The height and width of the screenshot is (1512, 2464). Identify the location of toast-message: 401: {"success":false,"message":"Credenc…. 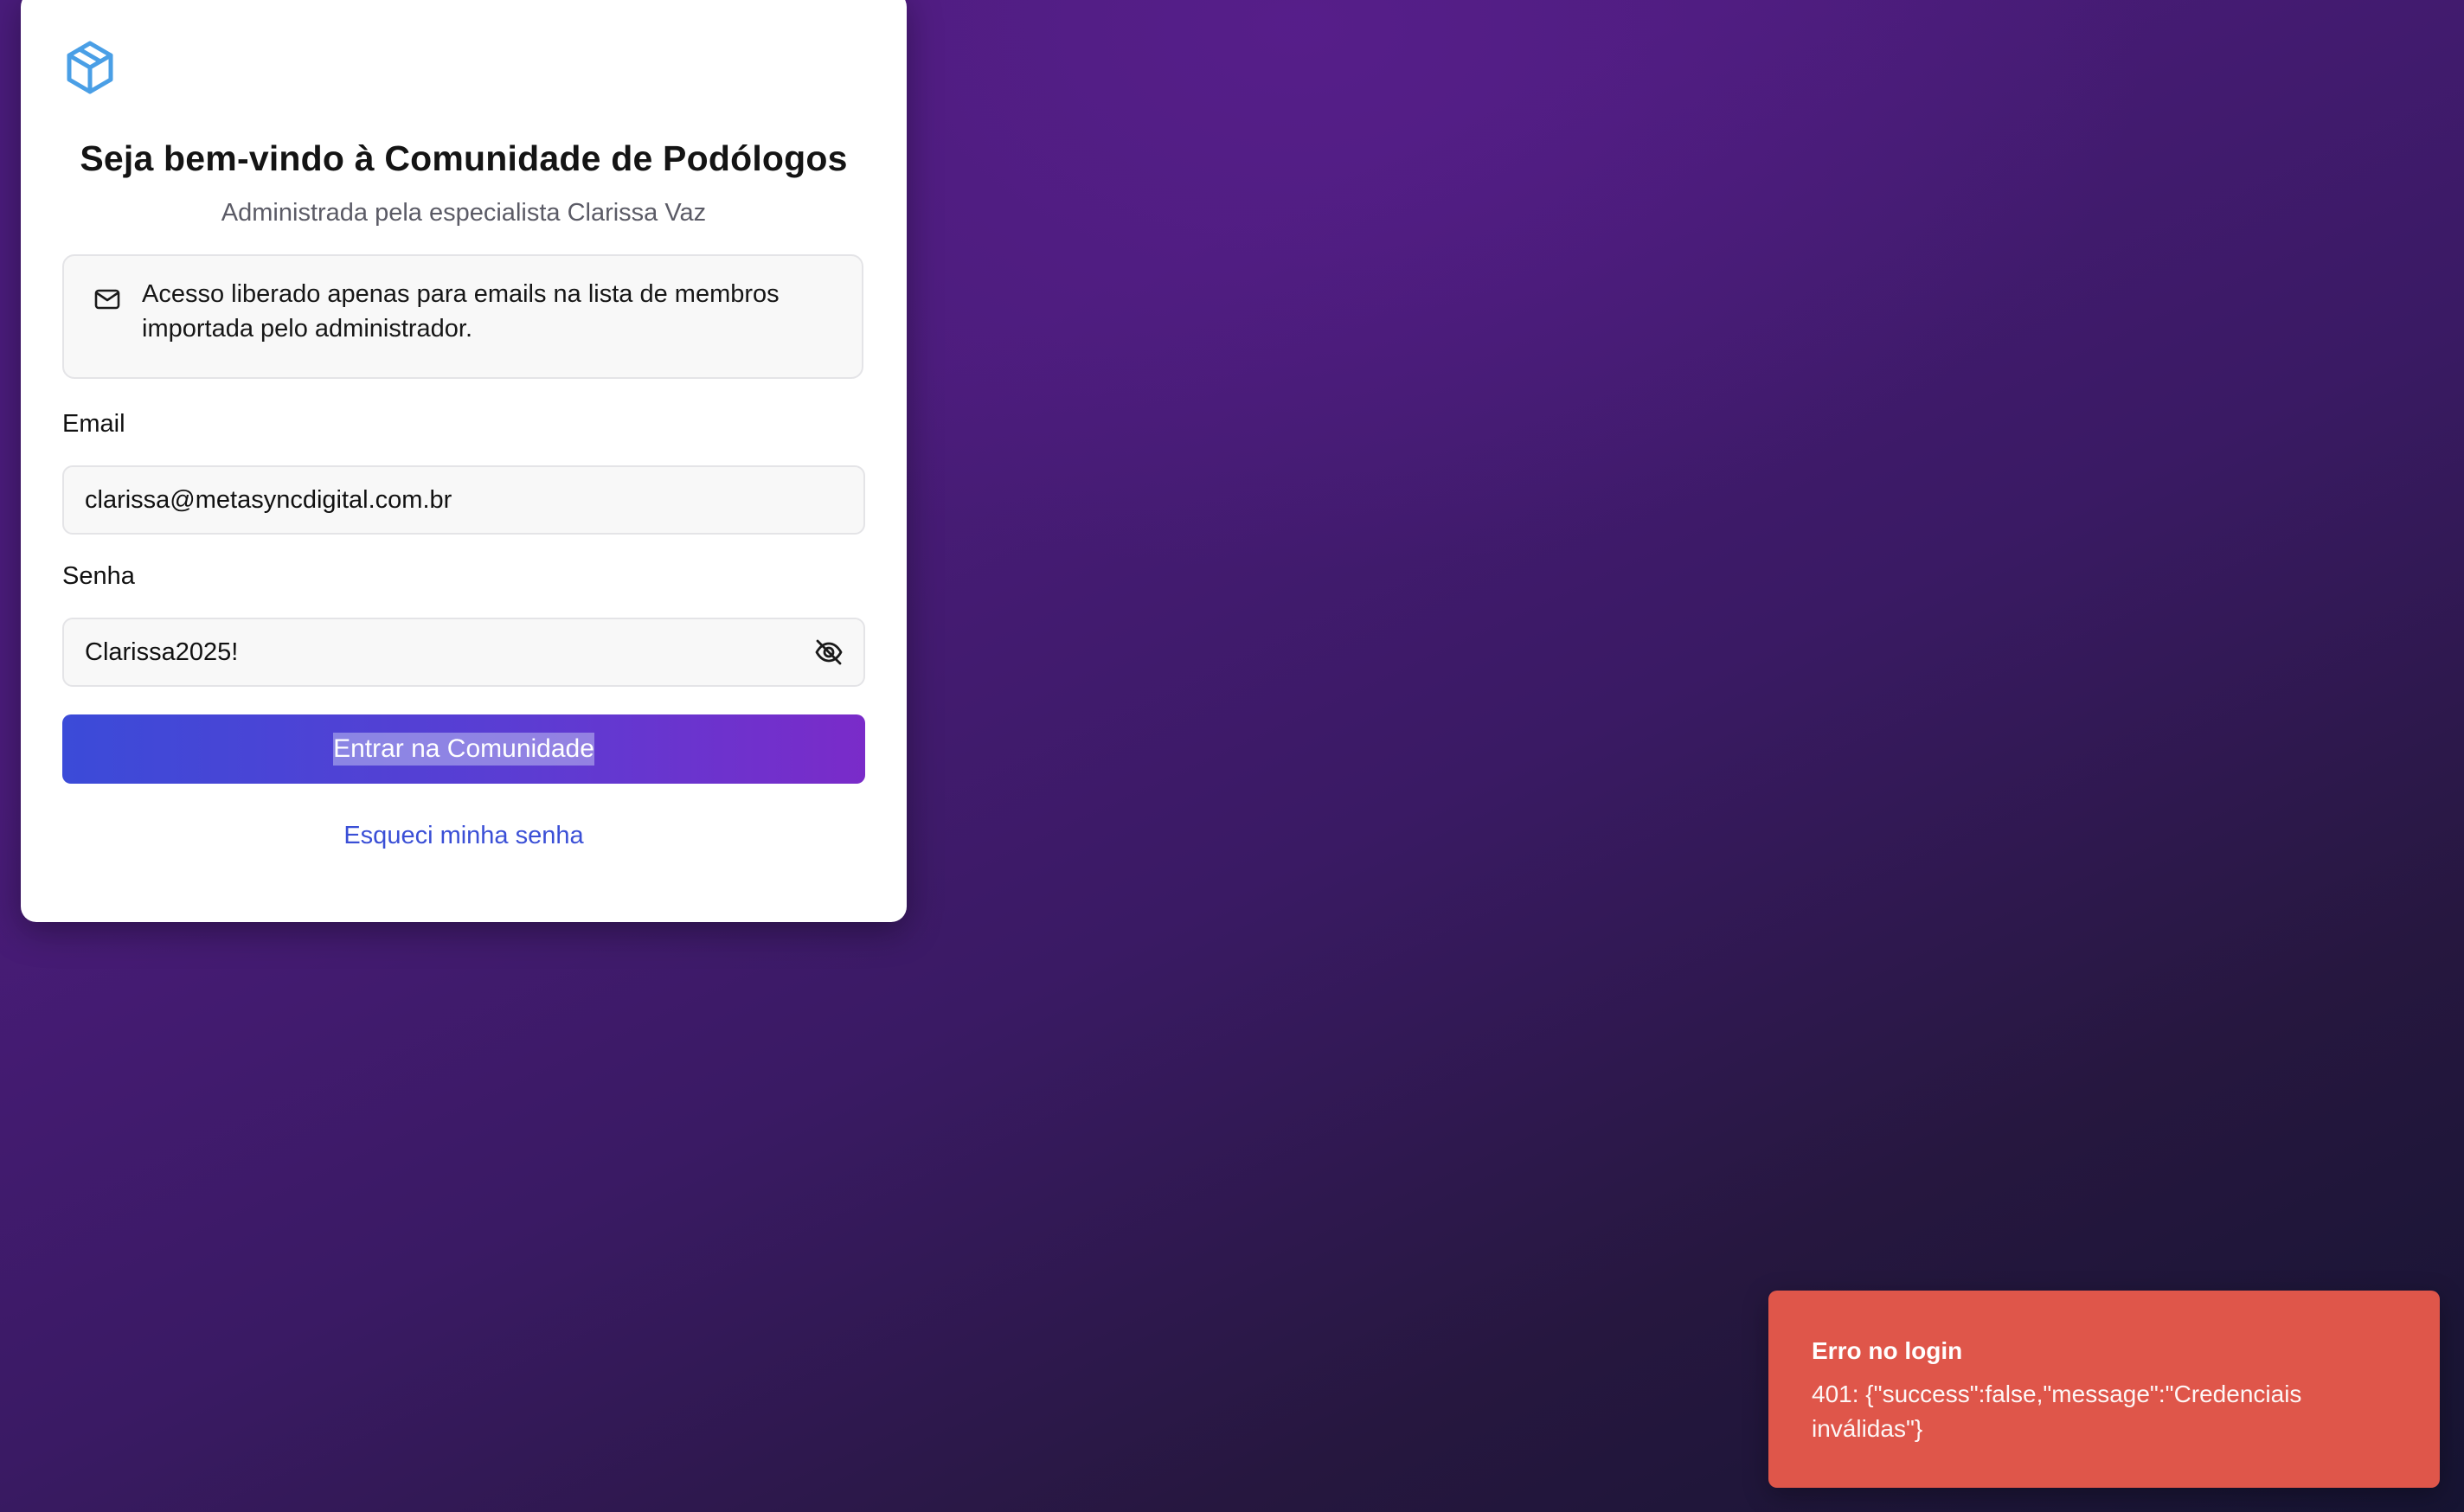
(2057, 1411).